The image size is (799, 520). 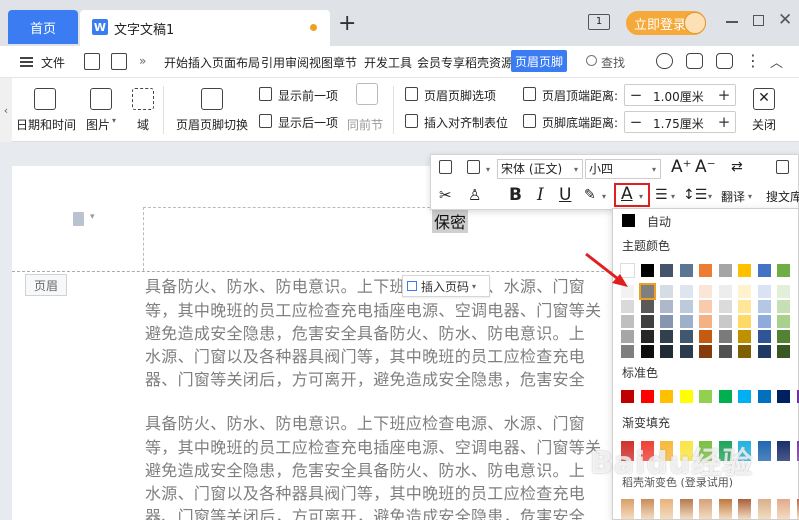 I want to click on auto-color-swatch, so click(x=628, y=220).